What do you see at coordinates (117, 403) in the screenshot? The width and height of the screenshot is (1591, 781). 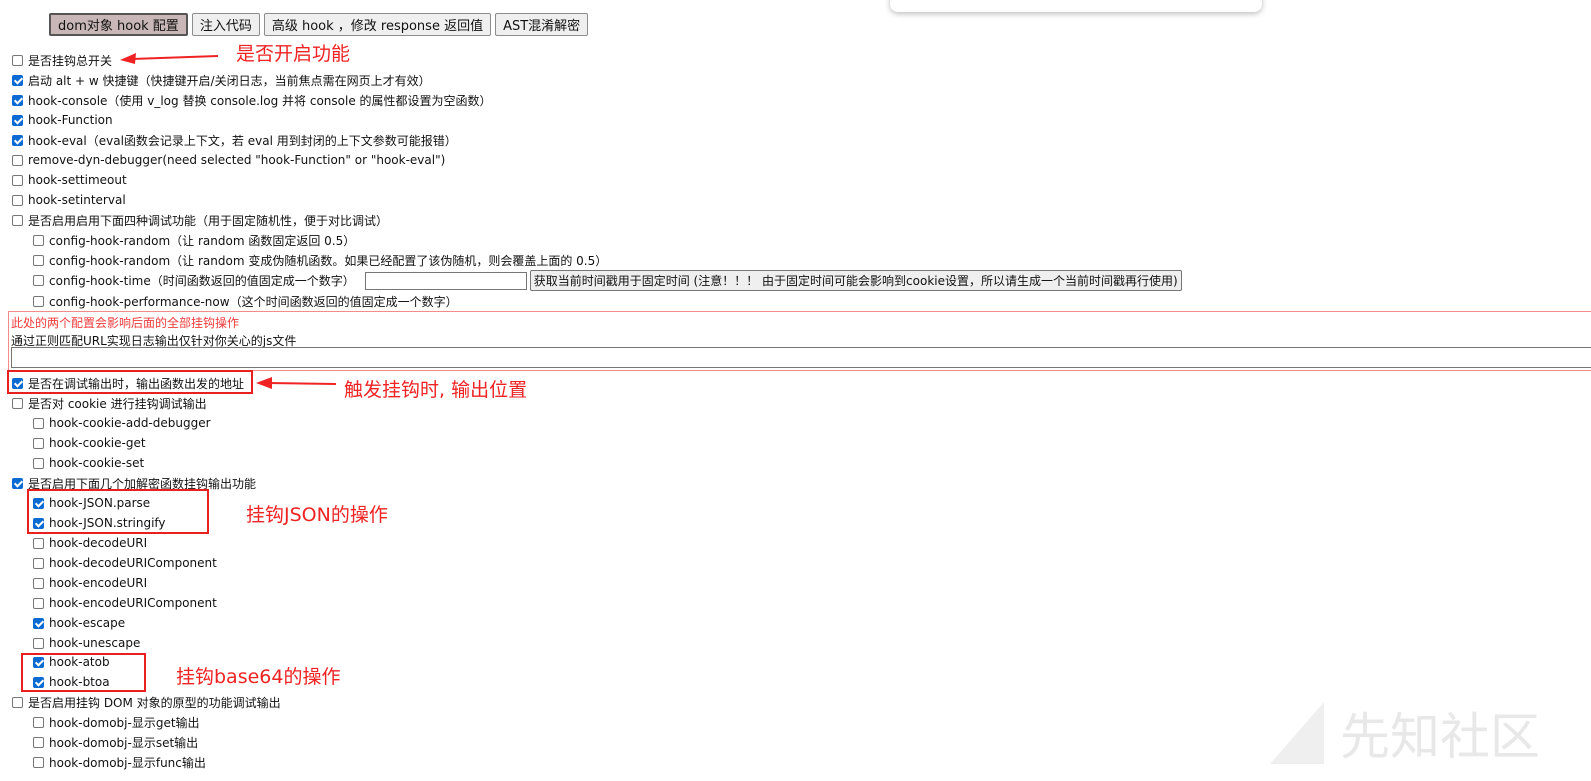 I see `option-label: 是否对 cookie 进行挂钩调试输出` at bounding box center [117, 403].